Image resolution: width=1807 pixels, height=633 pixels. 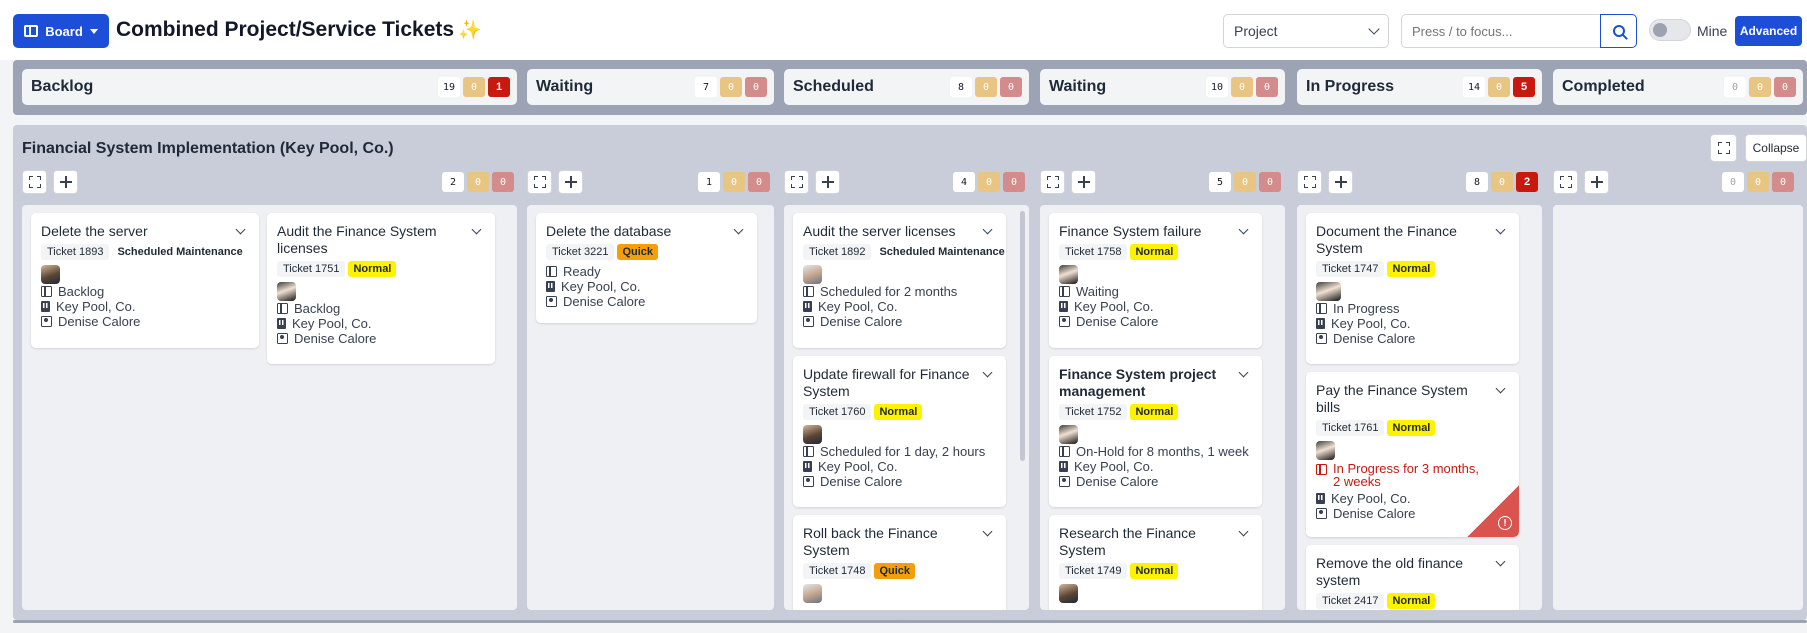 I want to click on stage-counts: 7 0 0, so click(x=731, y=87).